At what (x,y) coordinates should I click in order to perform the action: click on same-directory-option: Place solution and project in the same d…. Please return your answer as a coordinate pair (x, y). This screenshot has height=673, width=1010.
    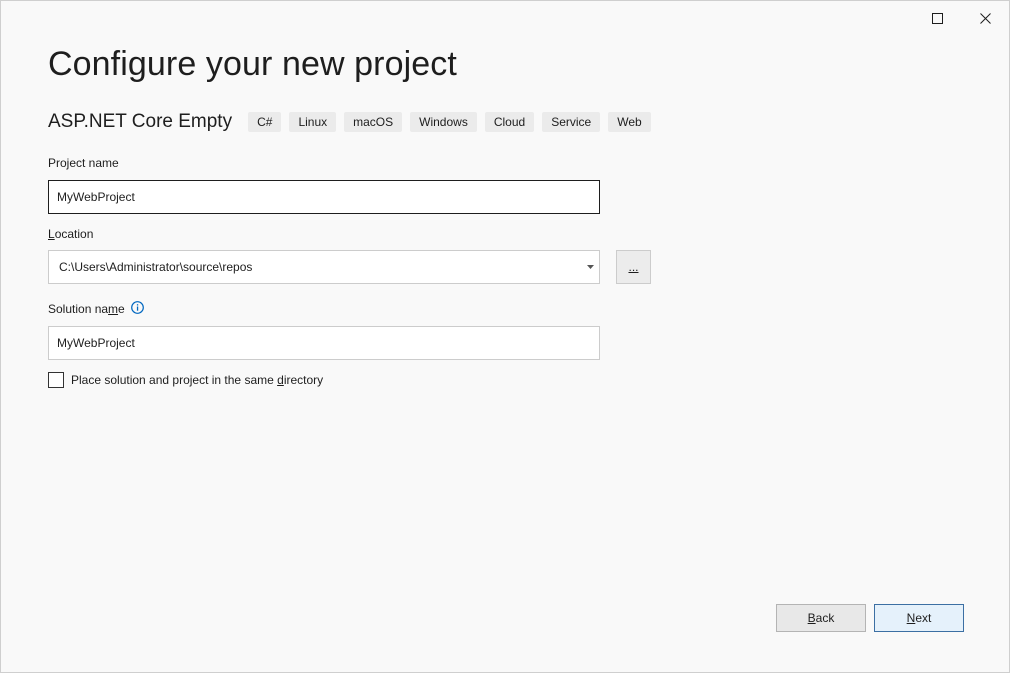
    Looking at the image, I should click on (185, 380).